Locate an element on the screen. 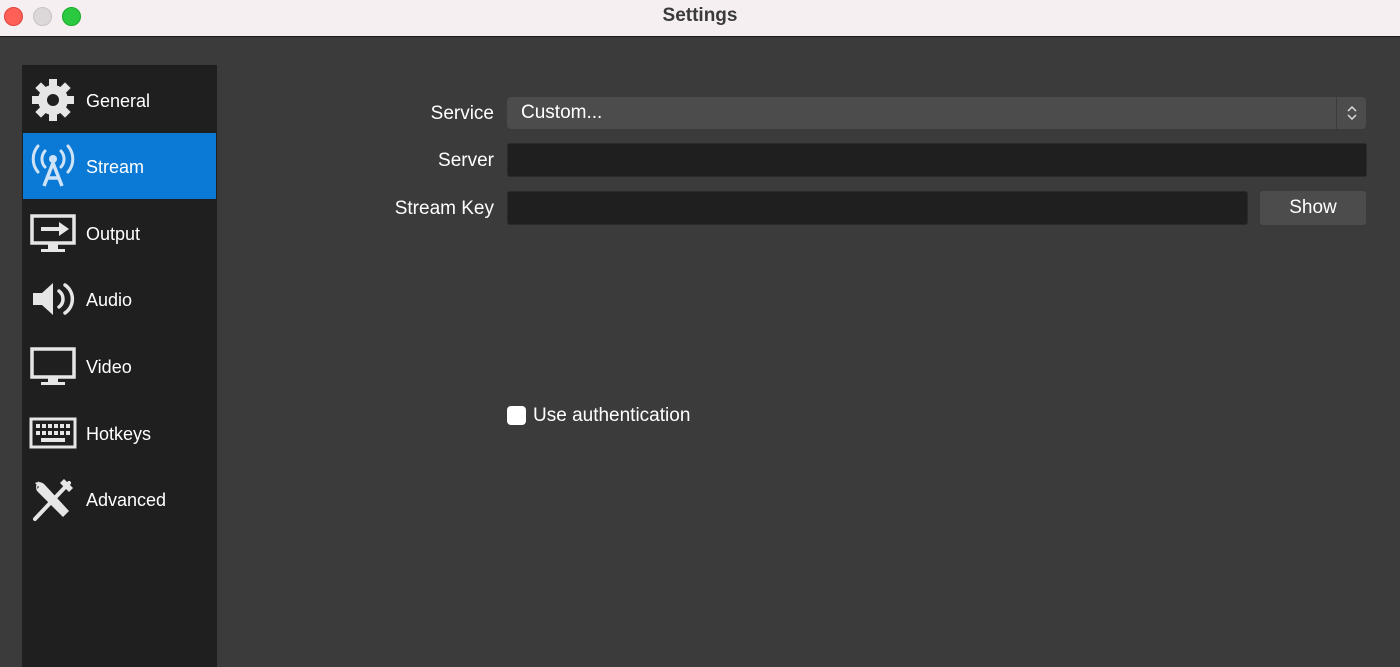 This screenshot has width=1400, height=667. use-authentication-label: Use authentication is located at coordinates (611, 416).